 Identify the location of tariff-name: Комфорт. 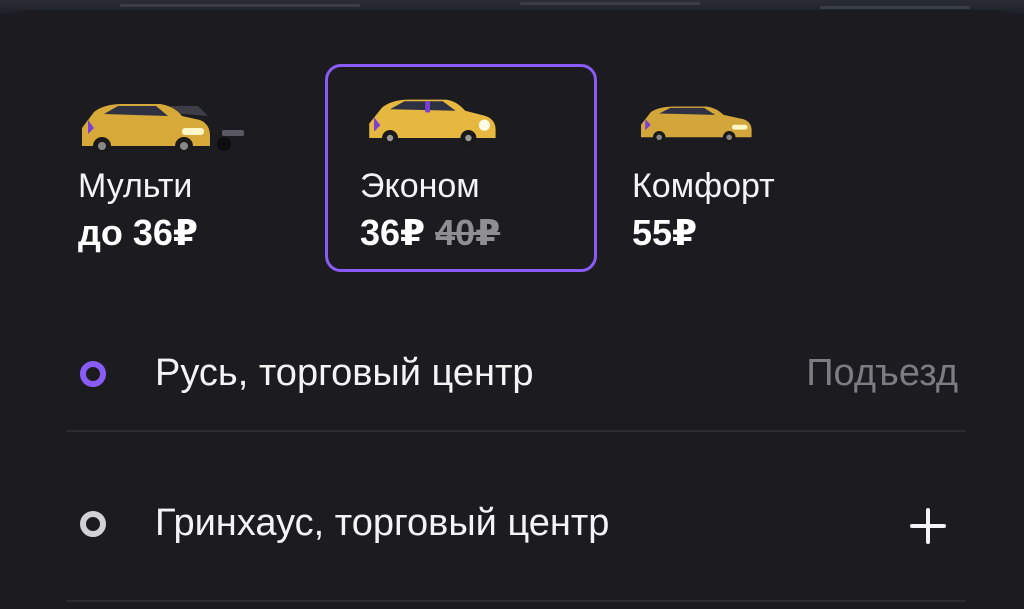
(703, 186).